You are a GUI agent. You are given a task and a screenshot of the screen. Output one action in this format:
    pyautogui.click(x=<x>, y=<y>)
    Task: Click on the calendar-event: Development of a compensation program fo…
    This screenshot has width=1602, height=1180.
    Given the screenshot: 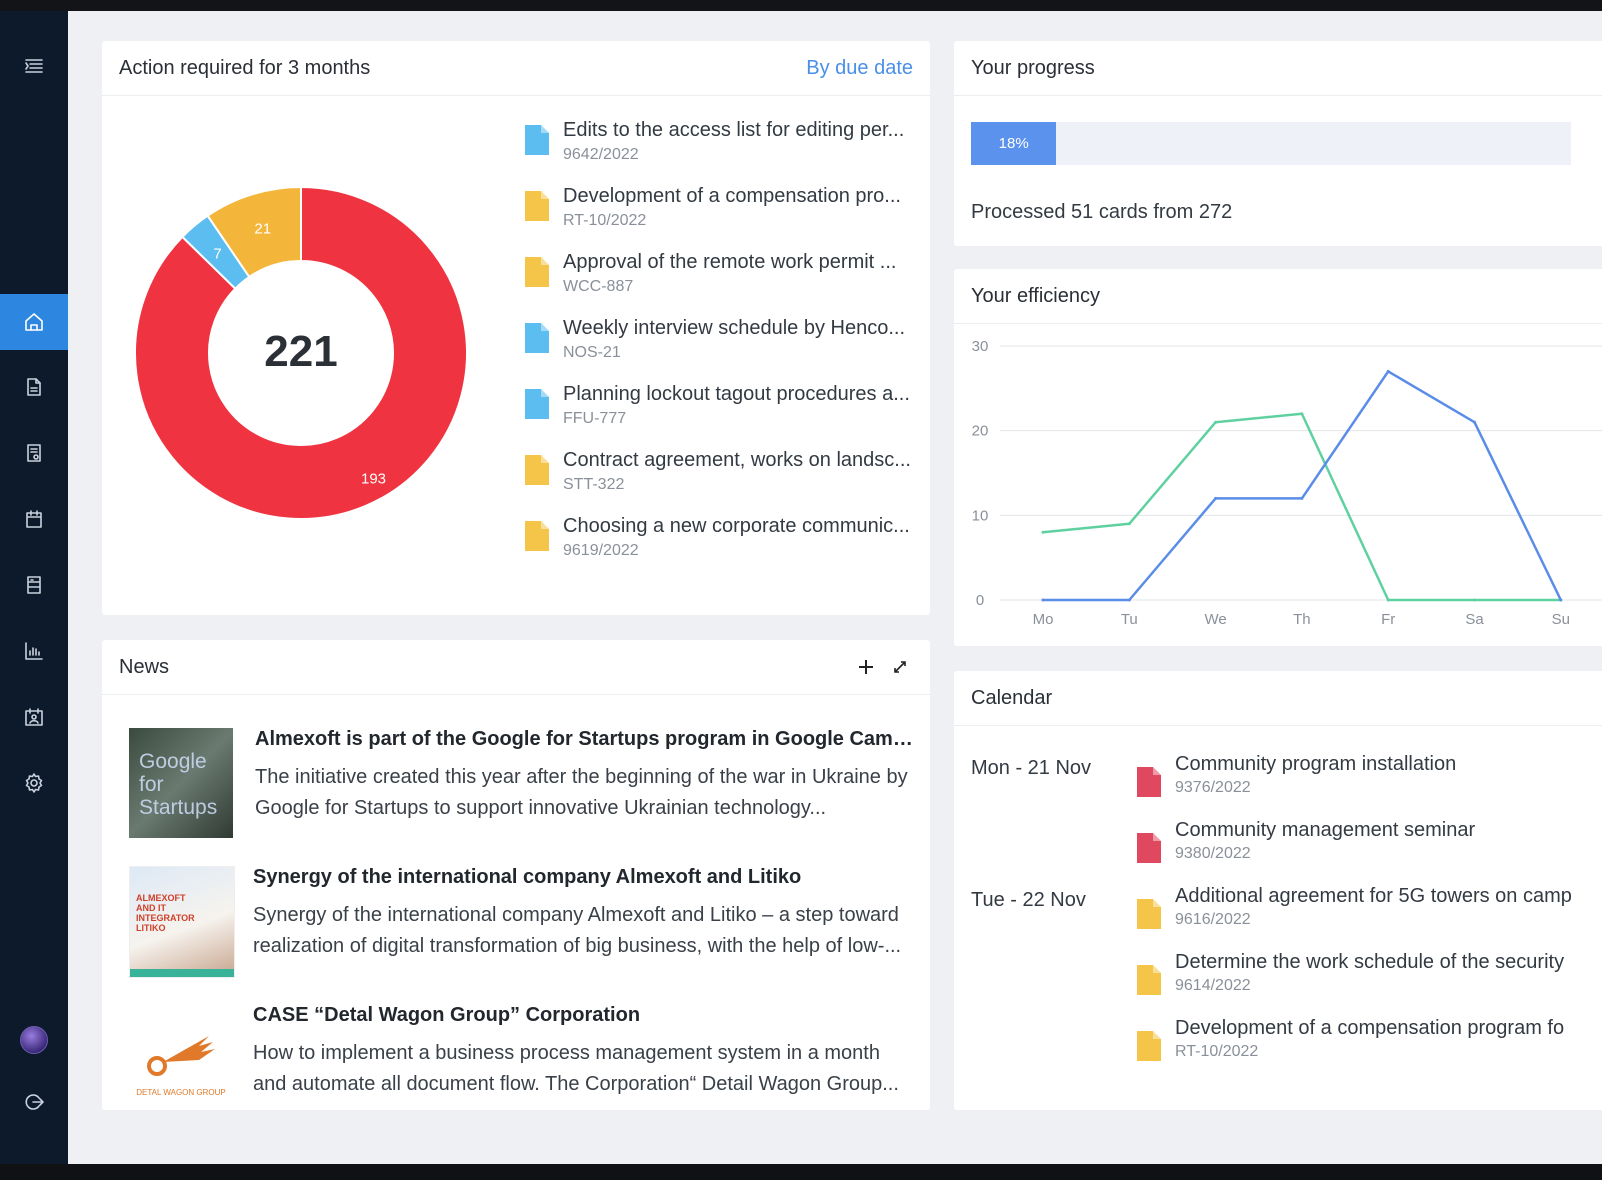 What is the action you would take?
    pyautogui.click(x=1350, y=1039)
    